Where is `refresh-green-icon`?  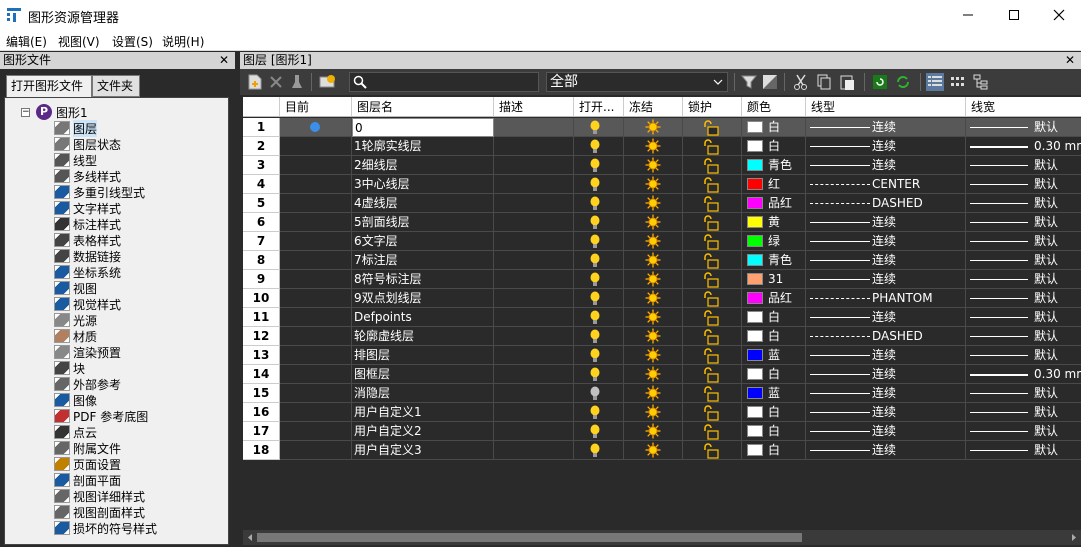
refresh-green-icon is located at coordinates (880, 82).